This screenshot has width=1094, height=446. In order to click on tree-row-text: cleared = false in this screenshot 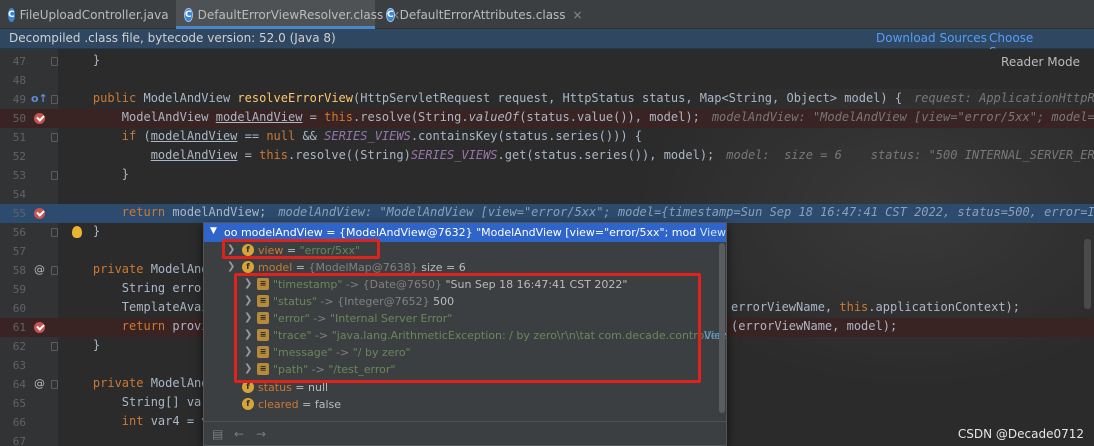, I will do `click(300, 404)`.